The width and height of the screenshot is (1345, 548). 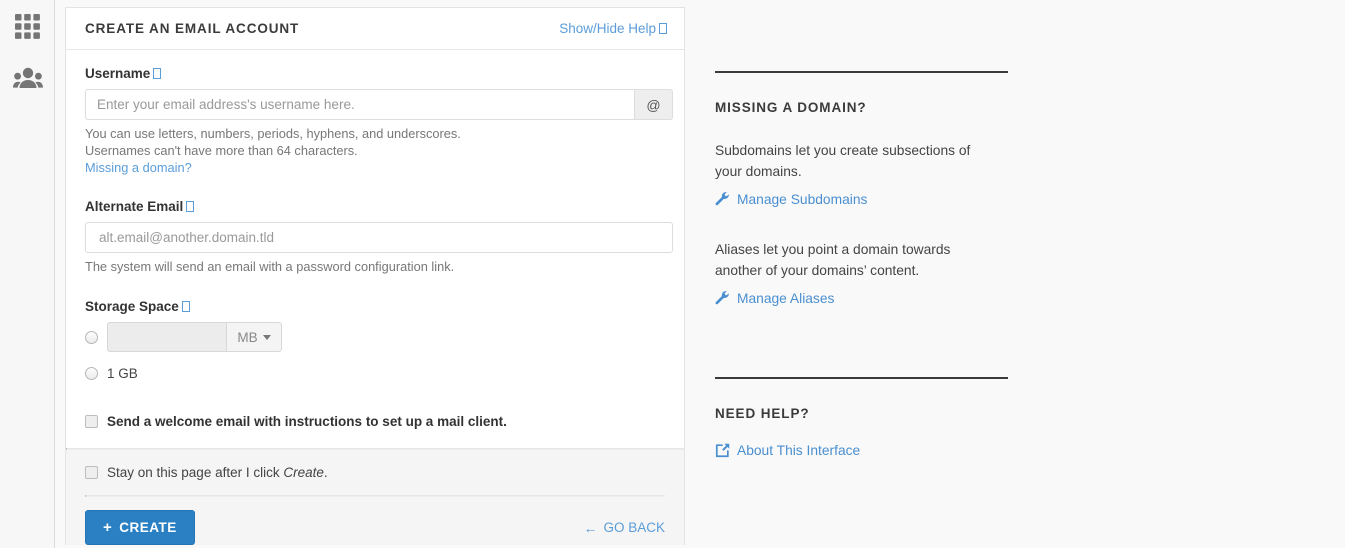 What do you see at coordinates (325, 472) in the screenshot?
I see `stay-on-page-suffix: .` at bounding box center [325, 472].